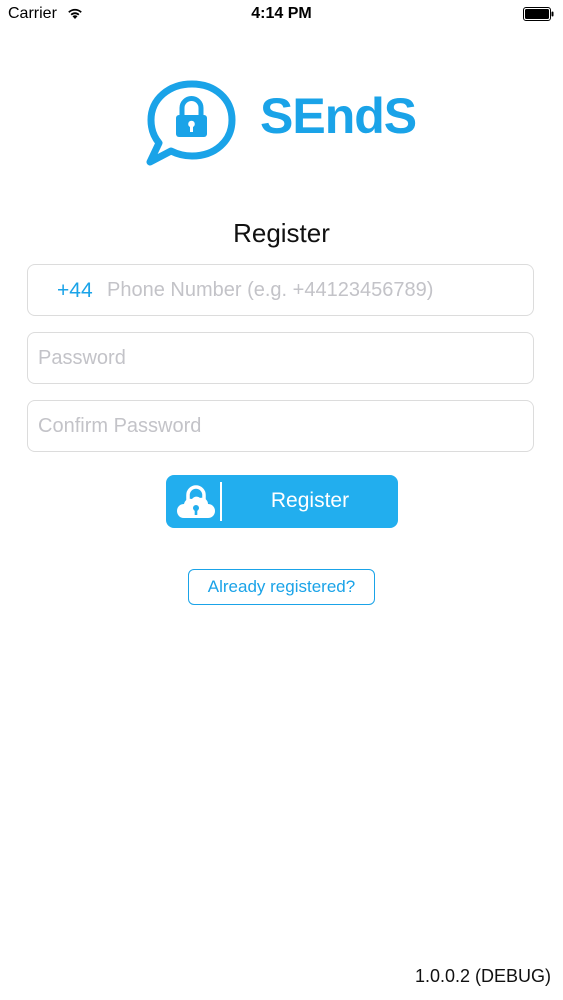  What do you see at coordinates (538, 14) in the screenshot?
I see `battery-icon` at bounding box center [538, 14].